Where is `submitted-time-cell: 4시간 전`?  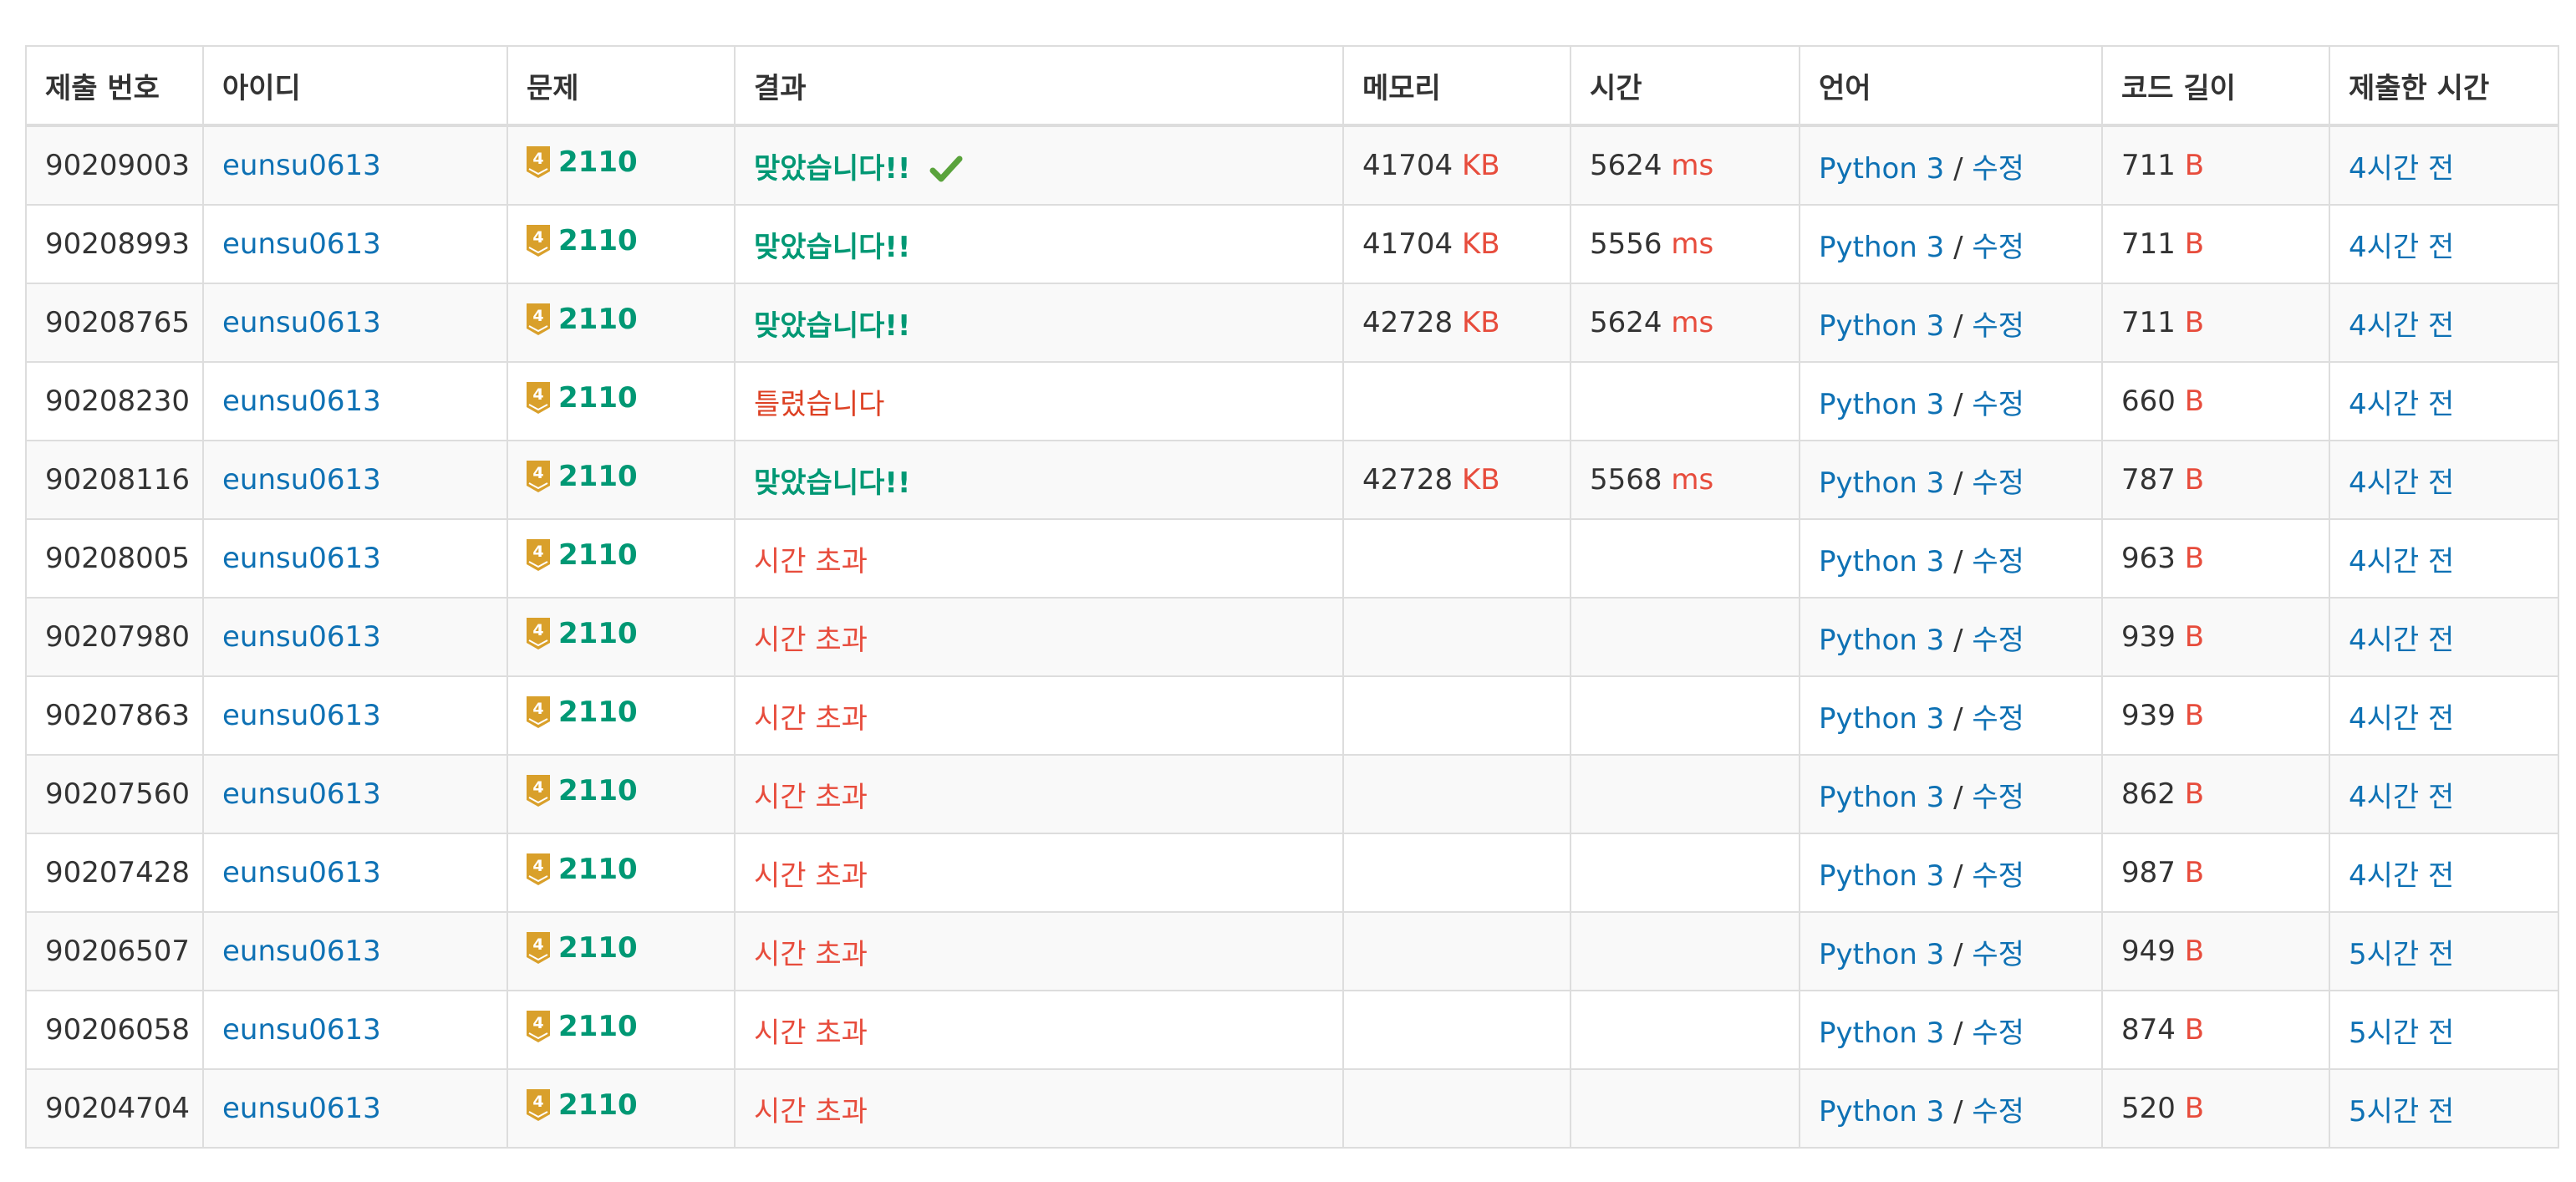 submitted-time-cell: 4시간 전 is located at coordinates (2444, 794).